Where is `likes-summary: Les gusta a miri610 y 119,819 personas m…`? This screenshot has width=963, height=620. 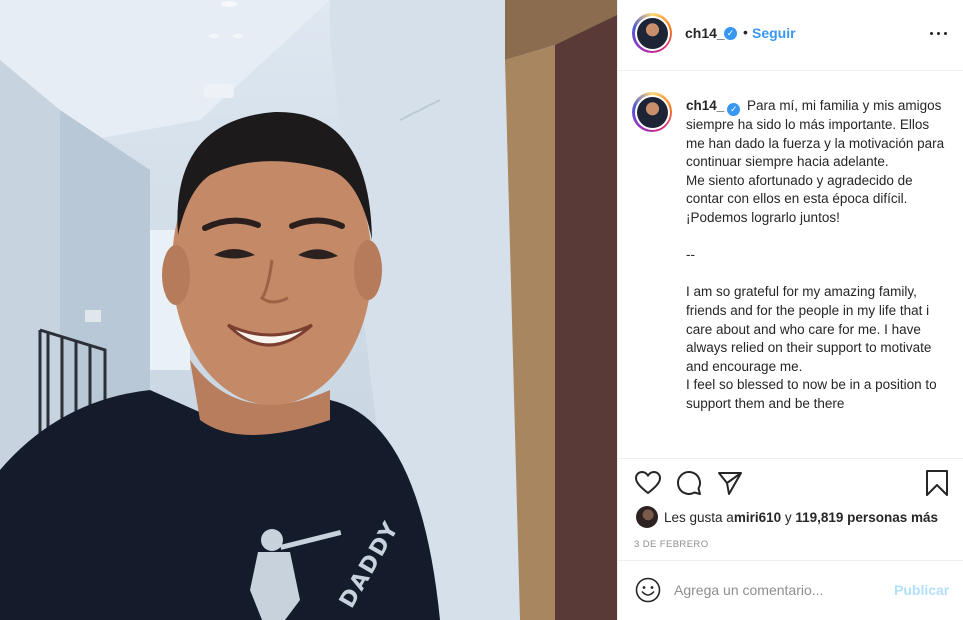 likes-summary: Les gusta a miri610 y 119,819 personas m… is located at coordinates (787, 517).